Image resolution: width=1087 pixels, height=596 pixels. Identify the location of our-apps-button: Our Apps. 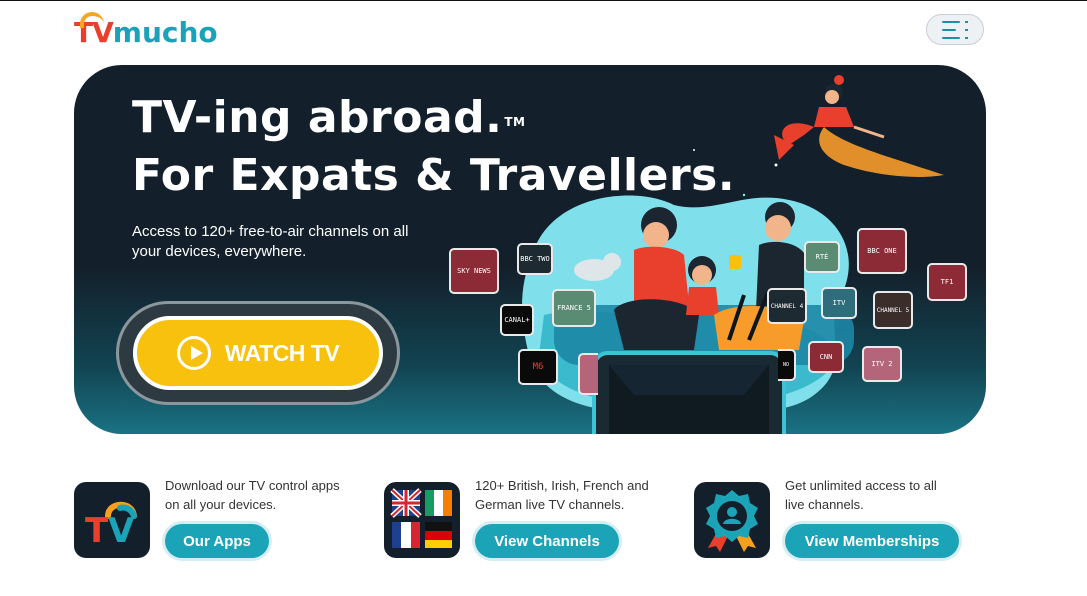
(217, 541).